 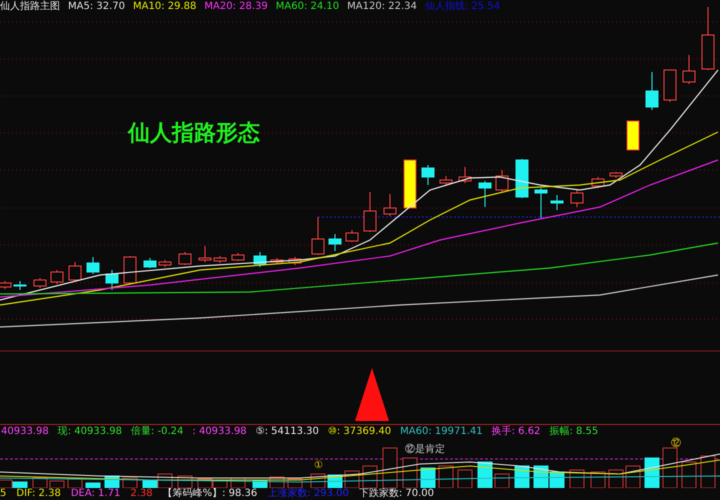 I want to click on indicator-value: DIF: 2.38, so click(x=38, y=494).